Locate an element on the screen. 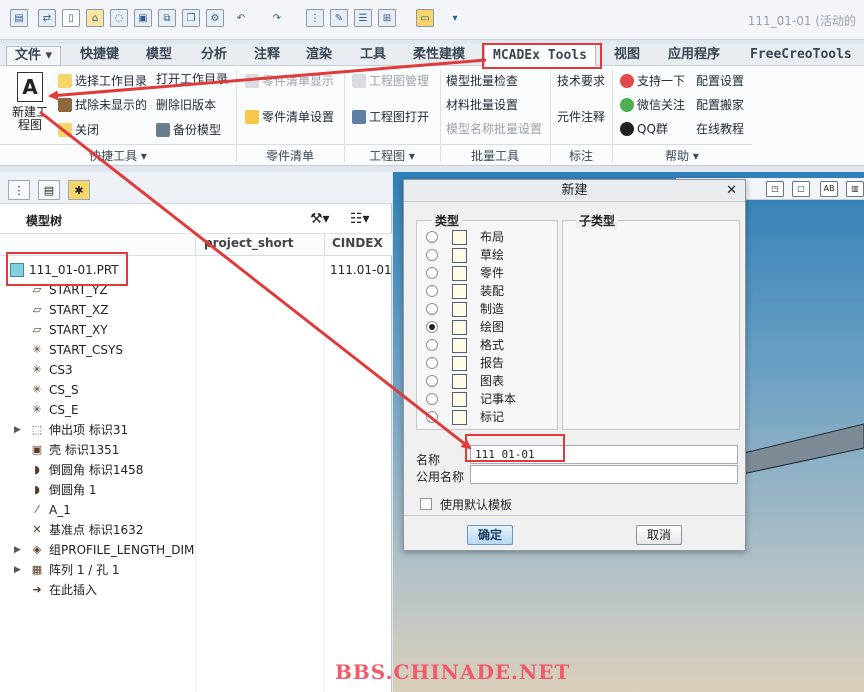  tree-item: ▶ ◈ 组PROFILE_LENGTH_DIM is located at coordinates (204, 550).